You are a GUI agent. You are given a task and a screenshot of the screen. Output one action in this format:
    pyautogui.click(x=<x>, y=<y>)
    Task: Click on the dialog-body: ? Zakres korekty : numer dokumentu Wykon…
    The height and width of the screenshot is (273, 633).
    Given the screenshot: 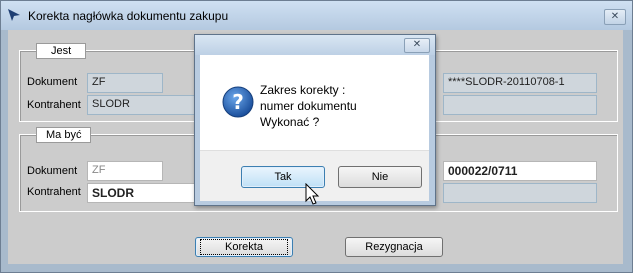 What is the action you would take?
    pyautogui.click(x=314, y=102)
    